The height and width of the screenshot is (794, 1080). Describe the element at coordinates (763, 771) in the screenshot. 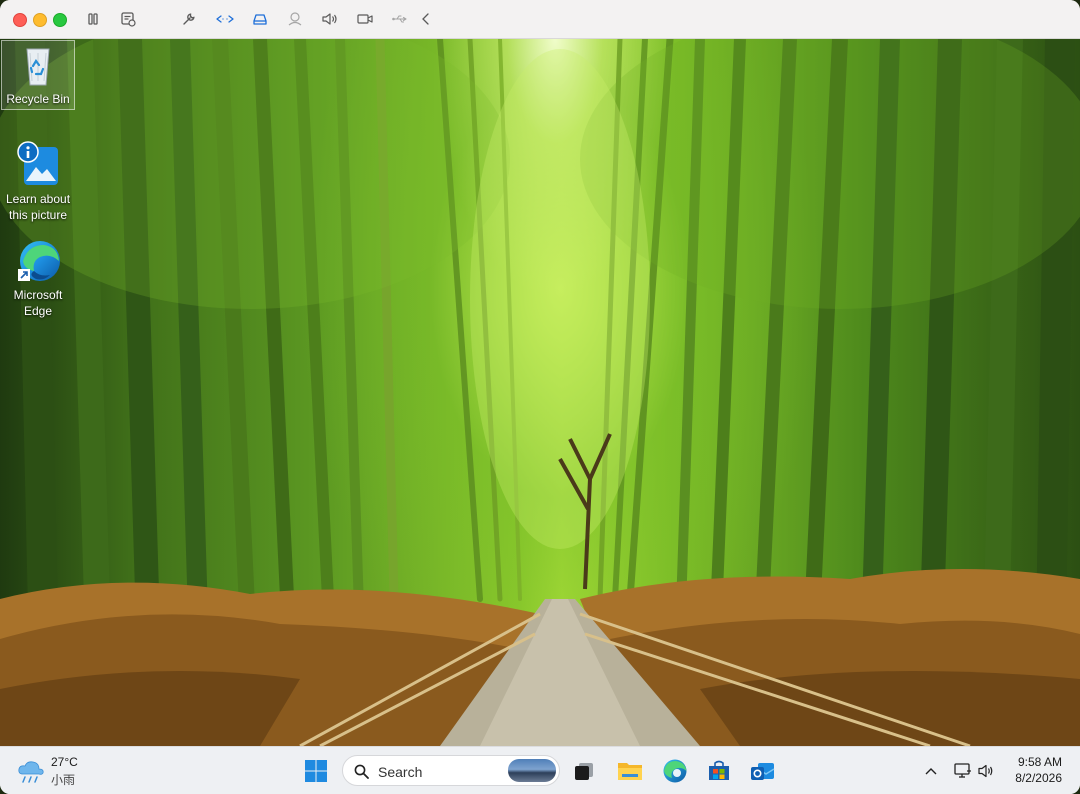

I see `outlook-icon` at that location.